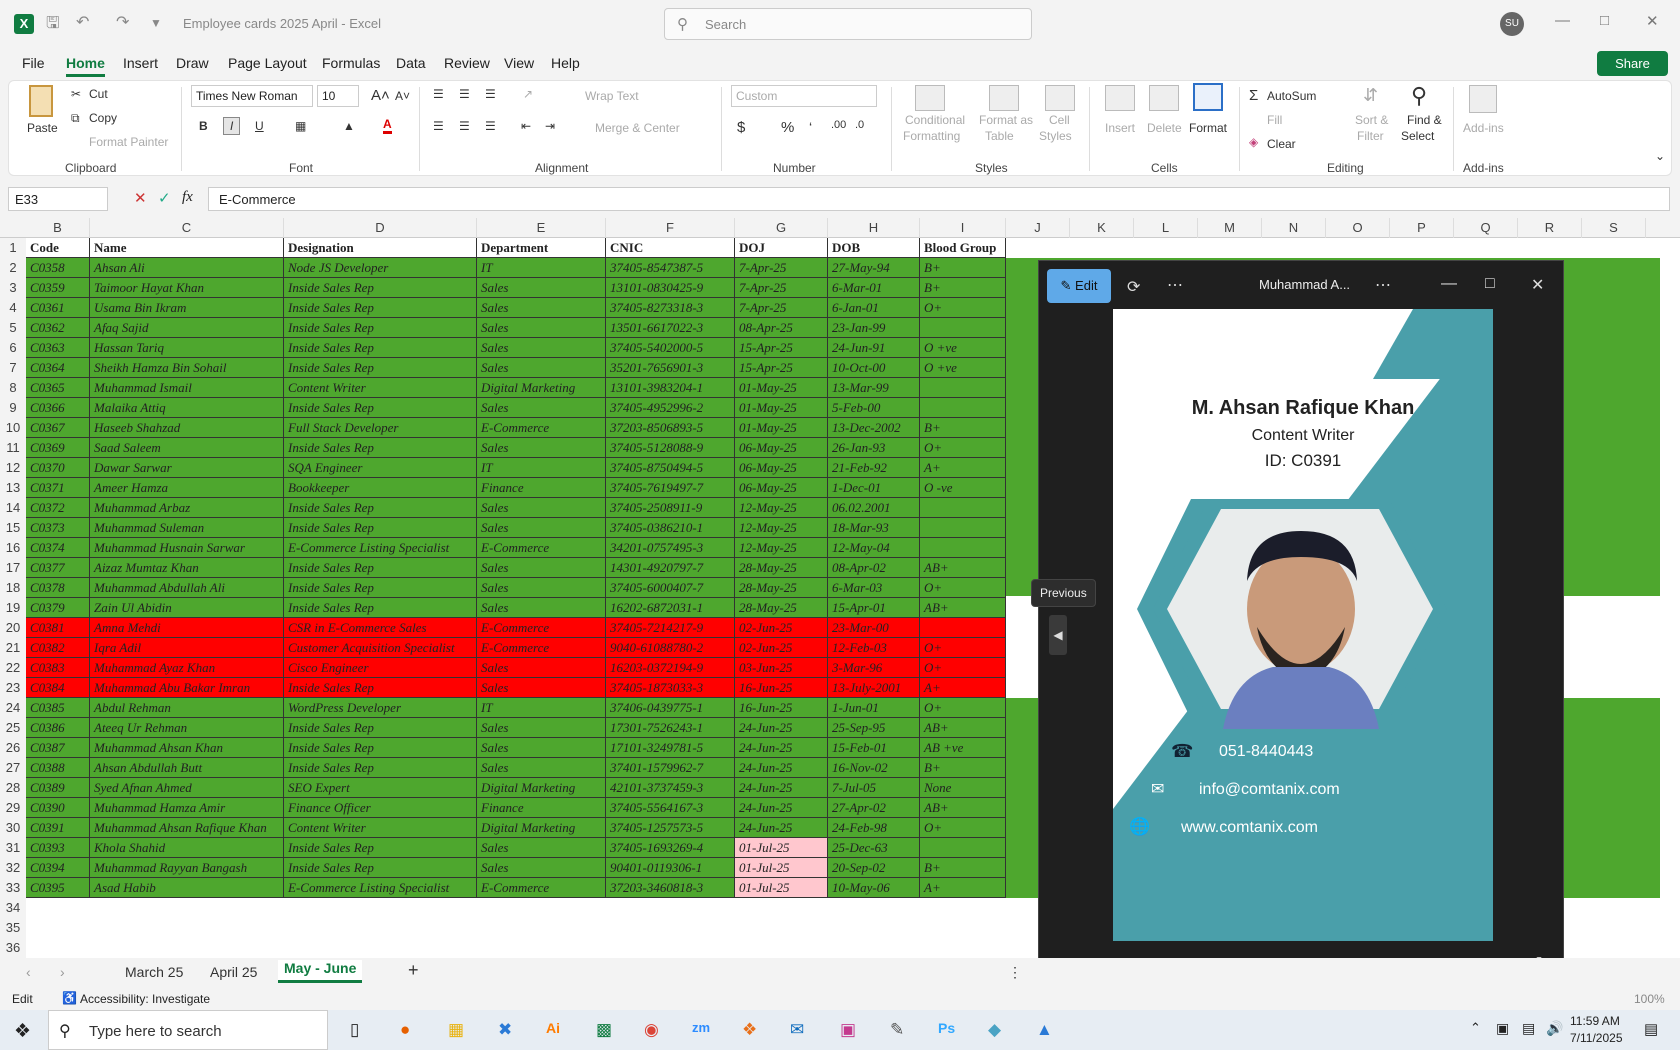 This screenshot has width=1680, height=1050. I want to click on table-cell: C0366, so click(58, 408).